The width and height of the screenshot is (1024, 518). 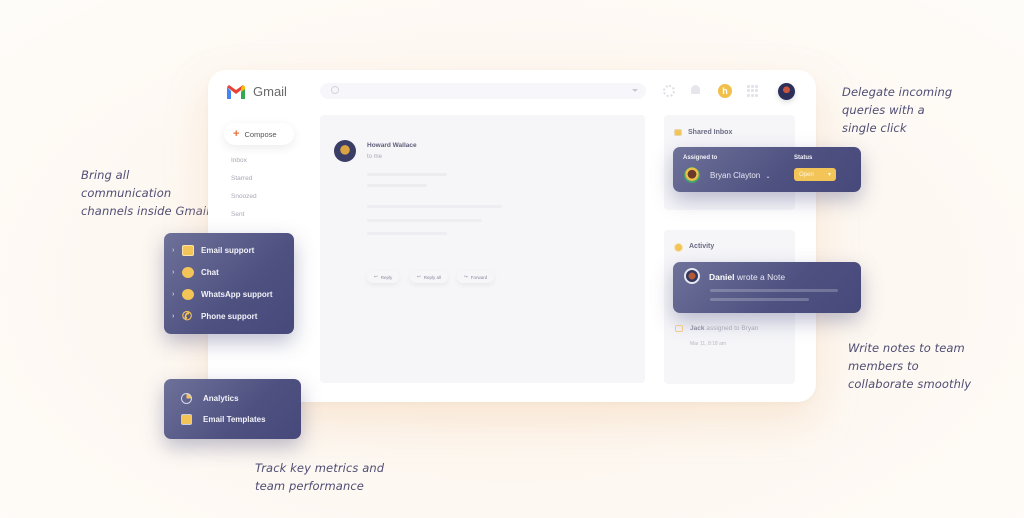 What do you see at coordinates (815, 174) in the screenshot?
I see `status-dropdown: Open ▾` at bounding box center [815, 174].